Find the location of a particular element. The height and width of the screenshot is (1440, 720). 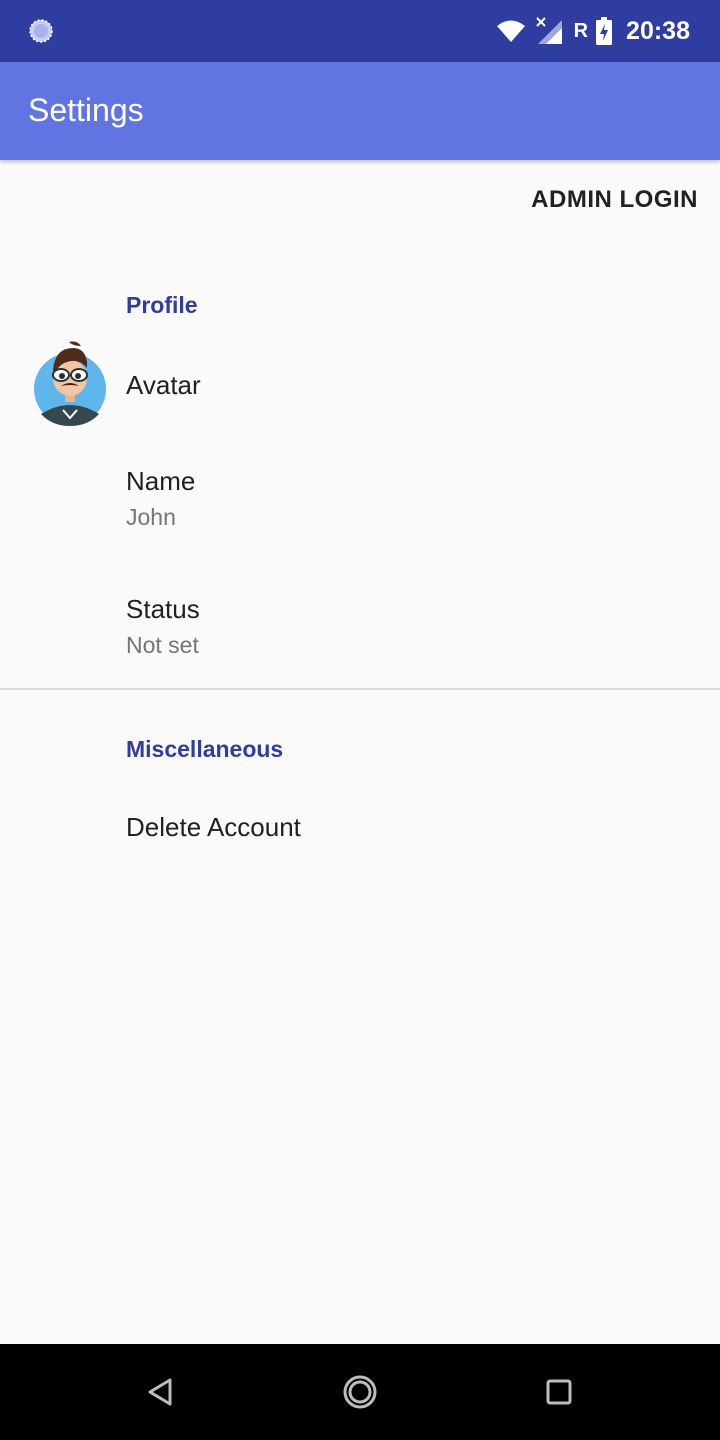

name-label: Name is located at coordinates (161, 481).